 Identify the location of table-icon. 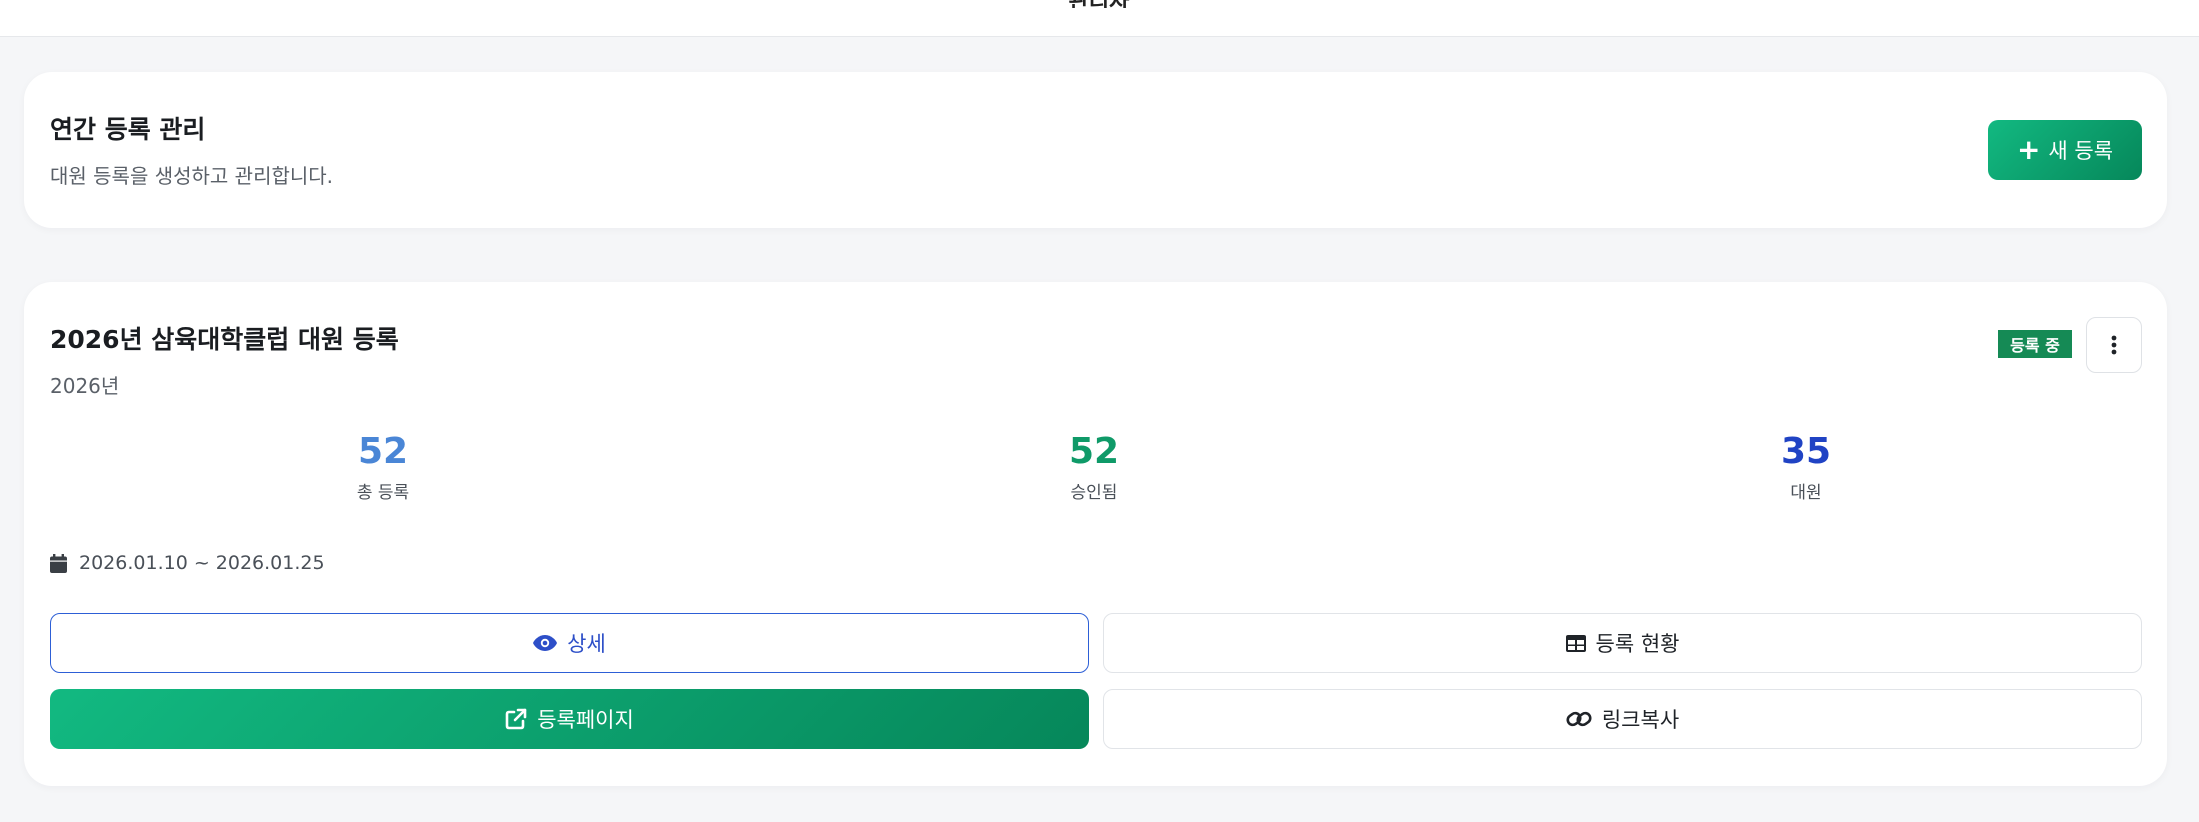
(1575, 643).